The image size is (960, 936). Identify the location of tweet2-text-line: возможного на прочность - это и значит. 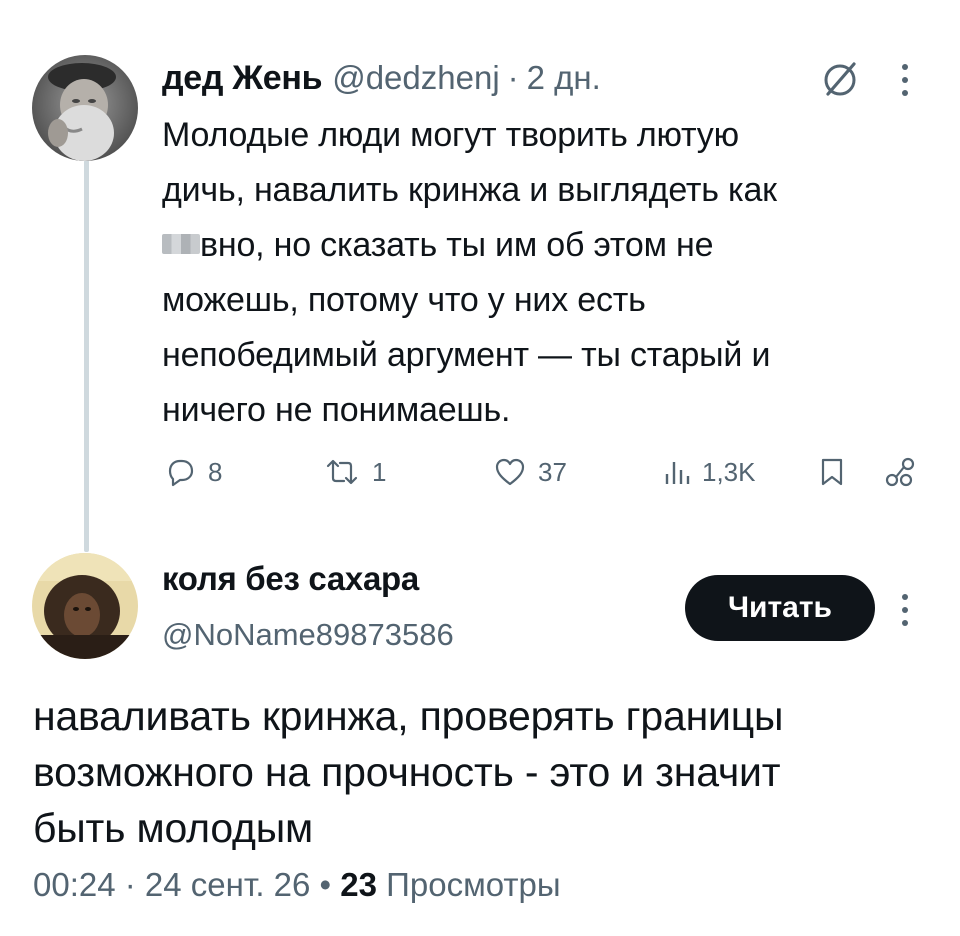
(407, 772).